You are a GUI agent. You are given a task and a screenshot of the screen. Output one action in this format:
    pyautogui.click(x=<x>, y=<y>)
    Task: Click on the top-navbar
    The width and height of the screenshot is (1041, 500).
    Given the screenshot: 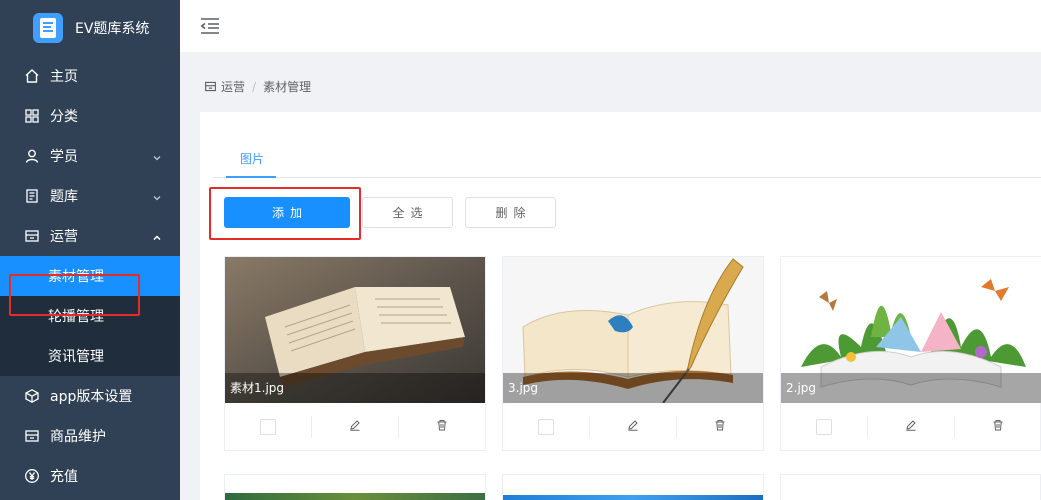 What is the action you would take?
    pyautogui.click(x=610, y=26)
    